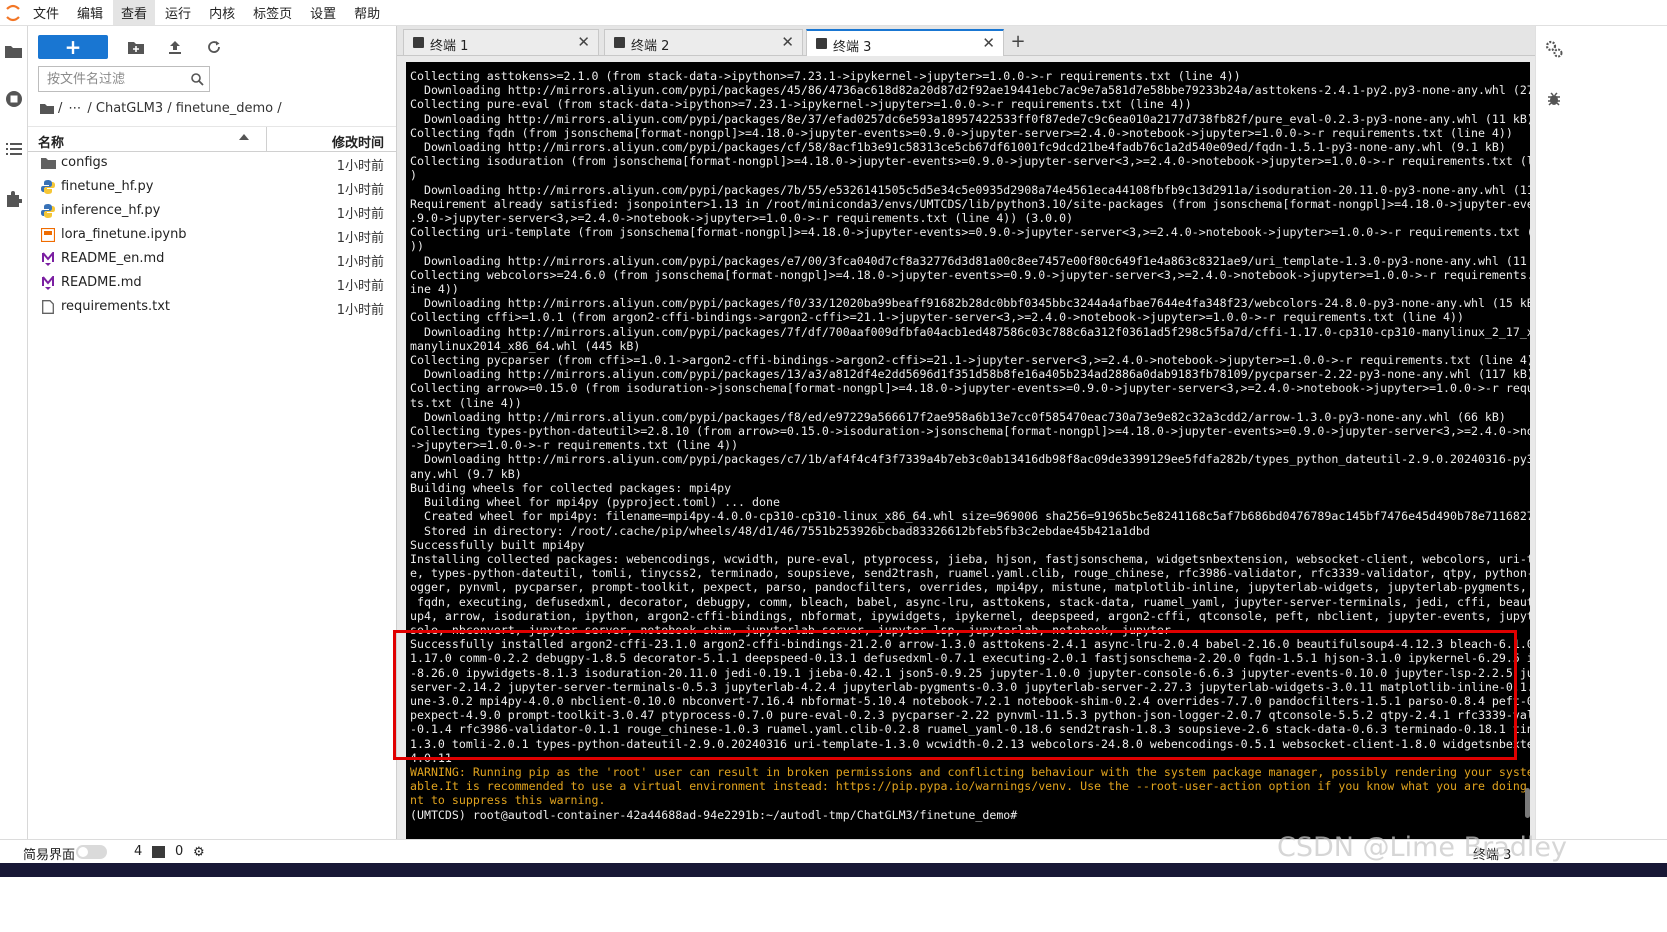 This screenshot has width=1667, height=932. Describe the element at coordinates (48, 307) in the screenshot. I see `text-file-icon` at that location.